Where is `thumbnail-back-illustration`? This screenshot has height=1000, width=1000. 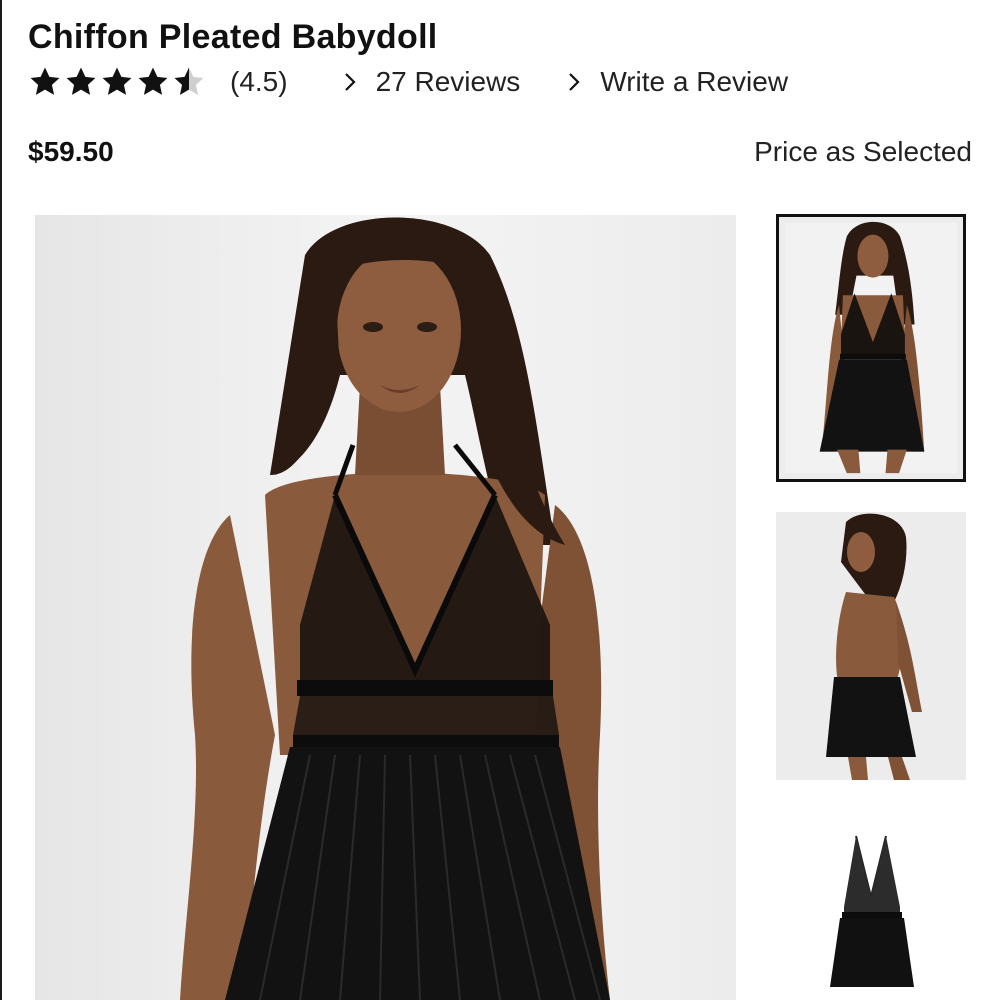 thumbnail-back-illustration is located at coordinates (871, 646).